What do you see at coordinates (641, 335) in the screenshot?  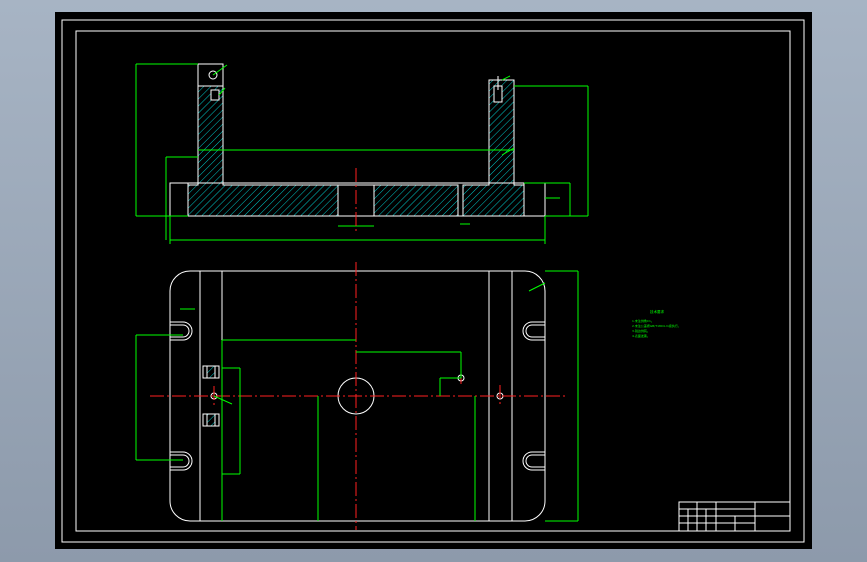 I see `tech-note-4: 4.表面发黑。` at bounding box center [641, 335].